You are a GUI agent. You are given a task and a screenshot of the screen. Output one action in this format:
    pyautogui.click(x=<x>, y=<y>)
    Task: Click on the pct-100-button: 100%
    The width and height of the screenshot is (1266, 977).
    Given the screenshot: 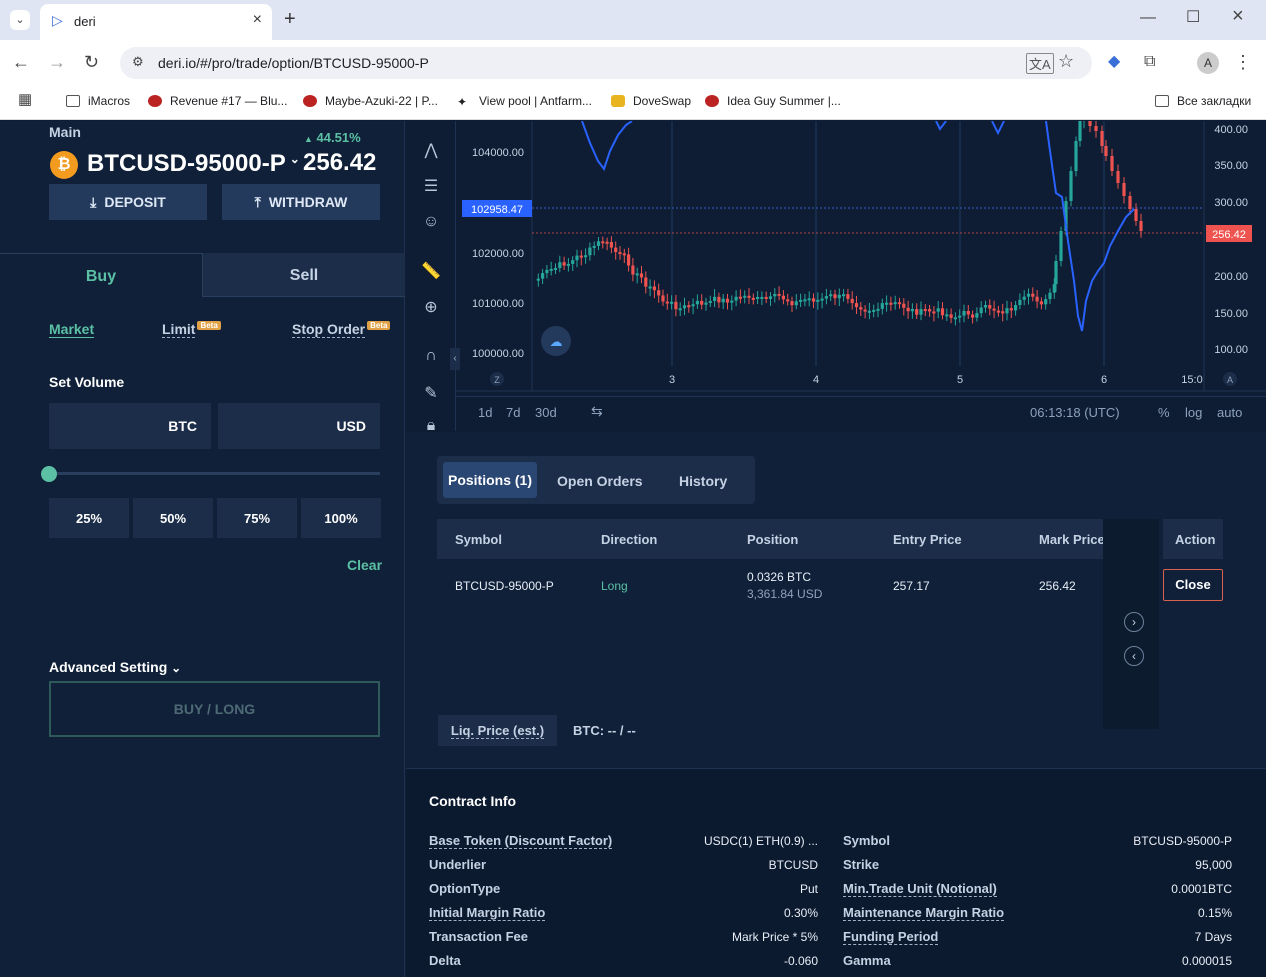 What is the action you would take?
    pyautogui.click(x=341, y=518)
    